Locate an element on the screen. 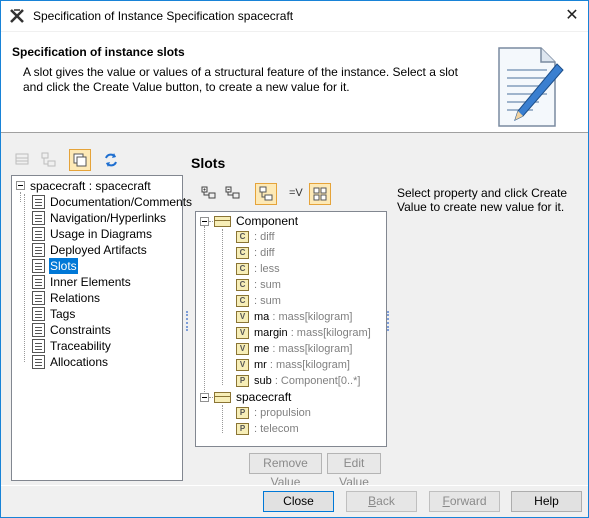 Image resolution: width=589 pixels, height=518 pixels. header-title: Specification of instance slots is located at coordinates (98, 52).